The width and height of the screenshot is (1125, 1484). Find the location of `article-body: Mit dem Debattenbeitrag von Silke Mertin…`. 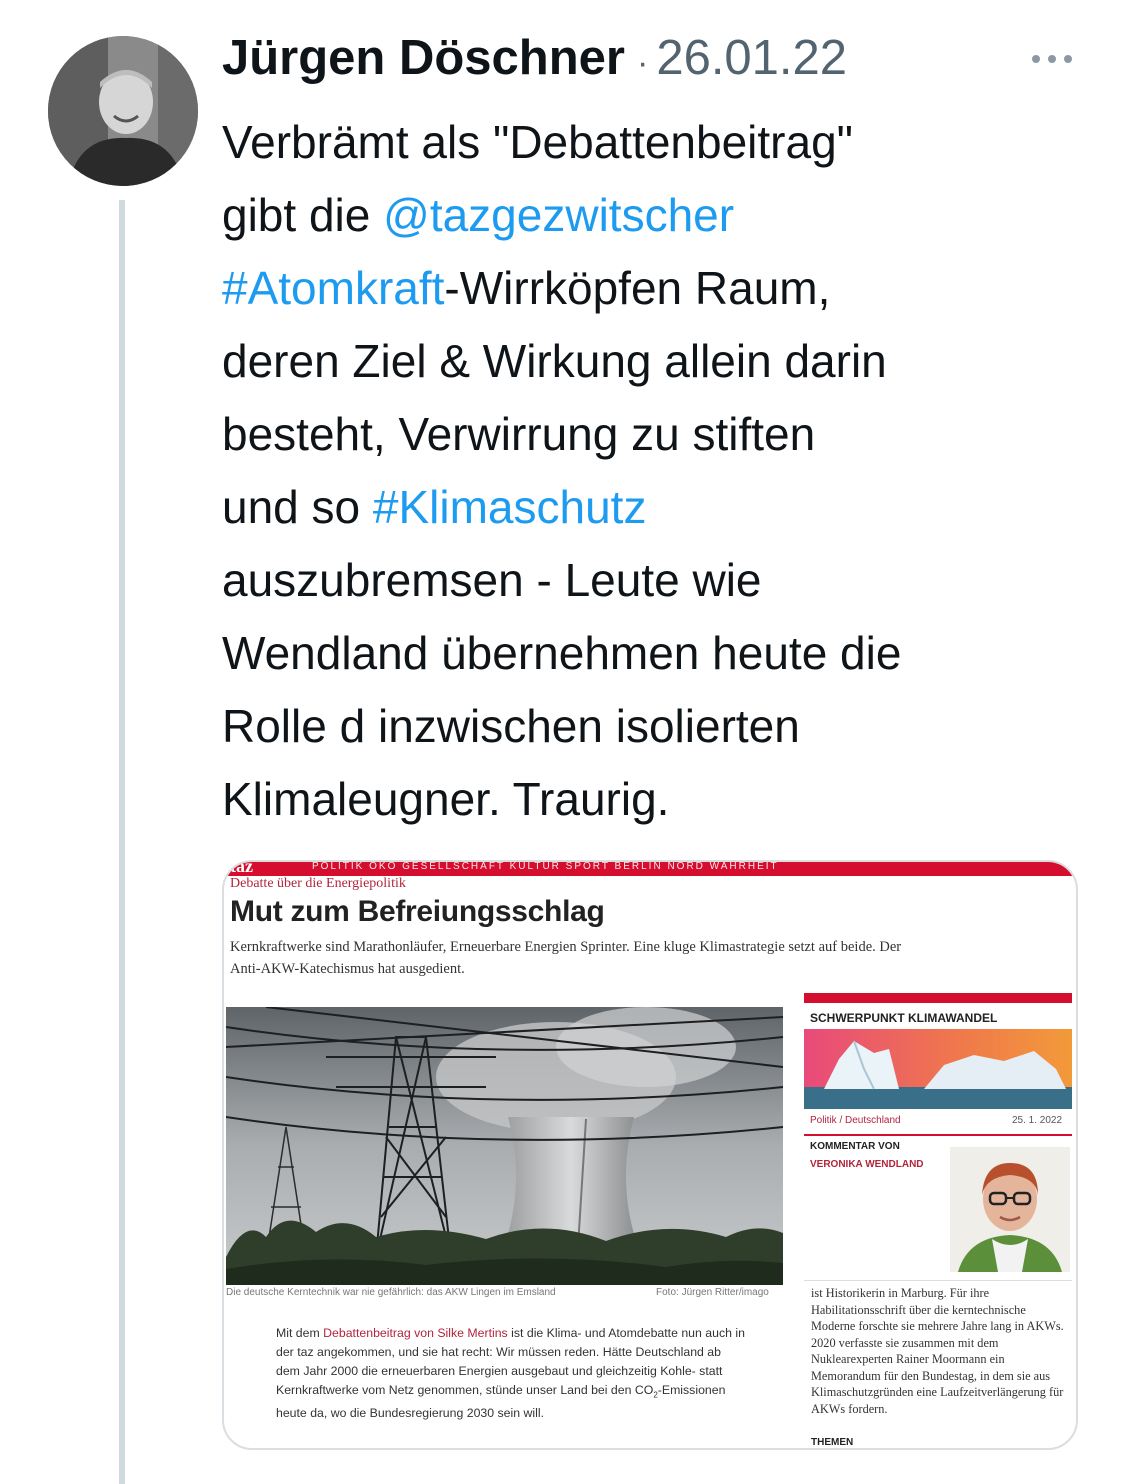

article-body: Mit dem Debattenbeitrag von Silke Mertin… is located at coordinates (511, 1373).